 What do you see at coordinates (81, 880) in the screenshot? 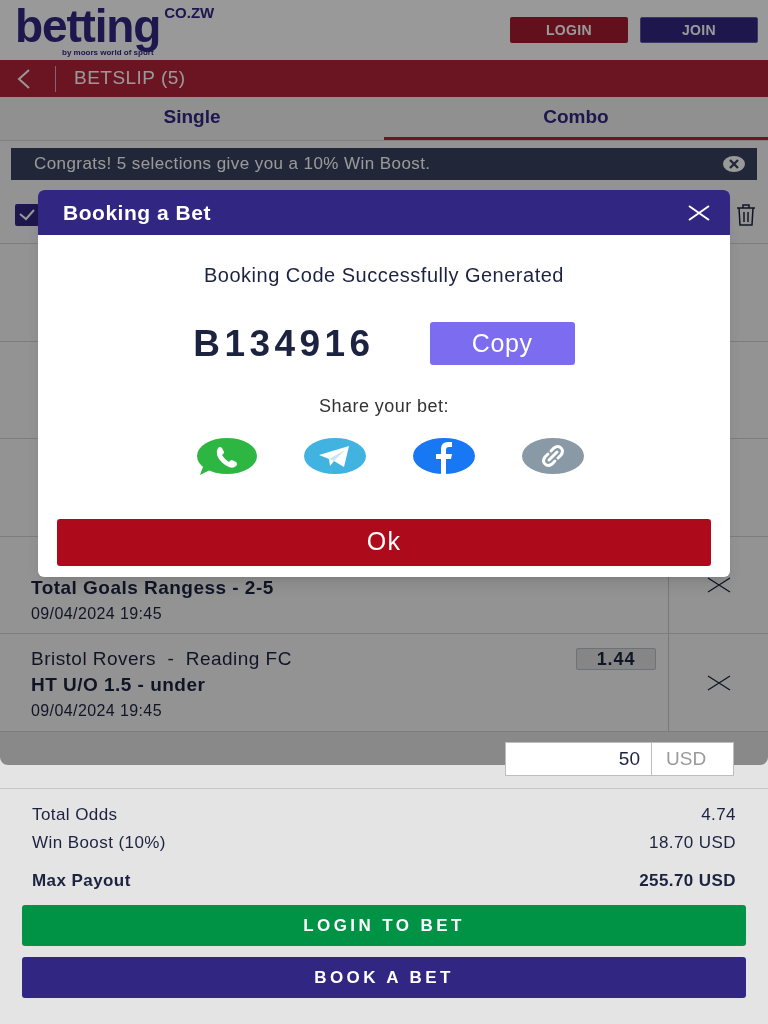
I see `summary-label: Max Payout` at bounding box center [81, 880].